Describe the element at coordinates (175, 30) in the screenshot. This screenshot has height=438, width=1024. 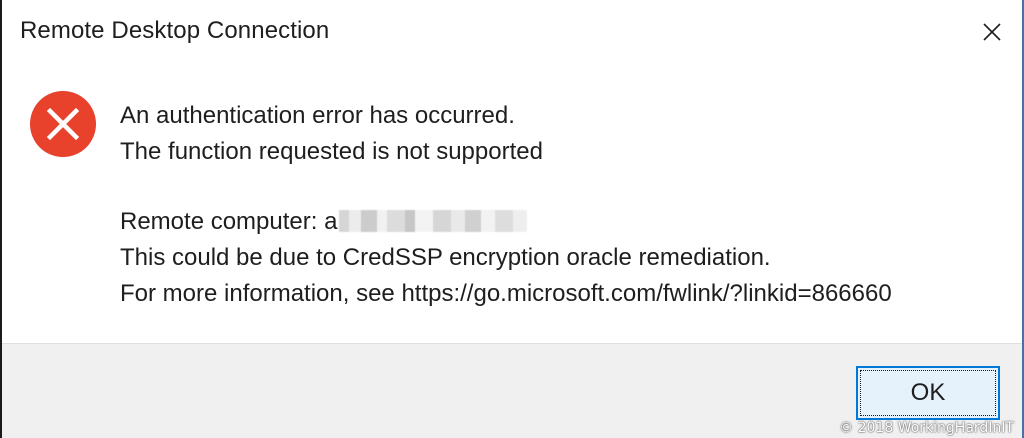
I see `window-title: Remote Desktop Connection` at that location.